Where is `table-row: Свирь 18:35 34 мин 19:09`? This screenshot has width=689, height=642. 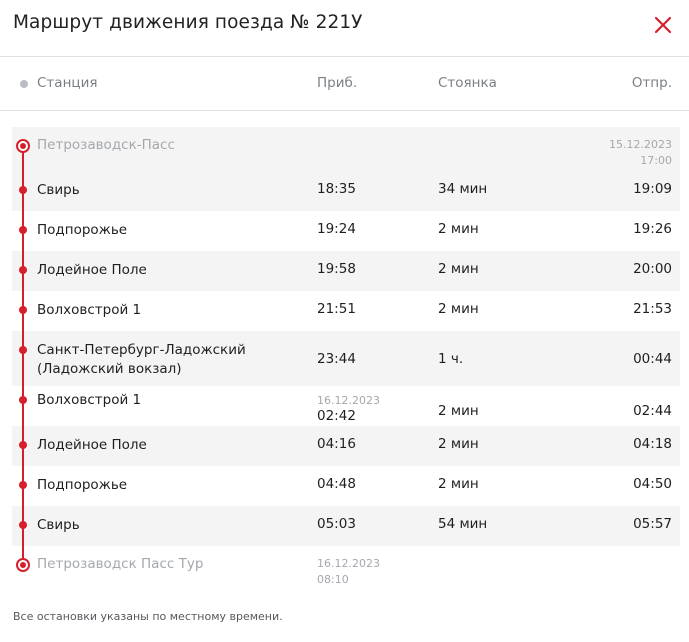 table-row: Свирь 18:35 34 мин 19:09 is located at coordinates (346, 191).